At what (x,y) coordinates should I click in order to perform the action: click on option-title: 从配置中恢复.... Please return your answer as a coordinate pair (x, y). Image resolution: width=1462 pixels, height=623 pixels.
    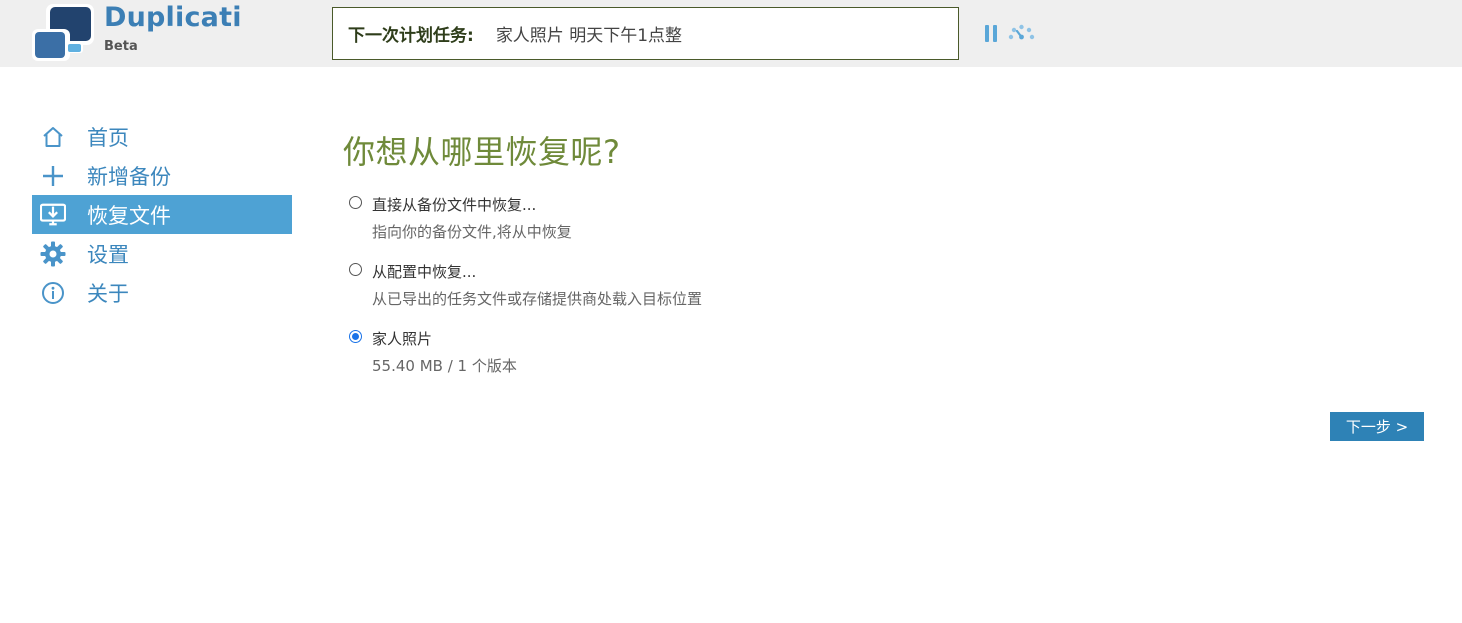
    Looking at the image, I should click on (424, 271).